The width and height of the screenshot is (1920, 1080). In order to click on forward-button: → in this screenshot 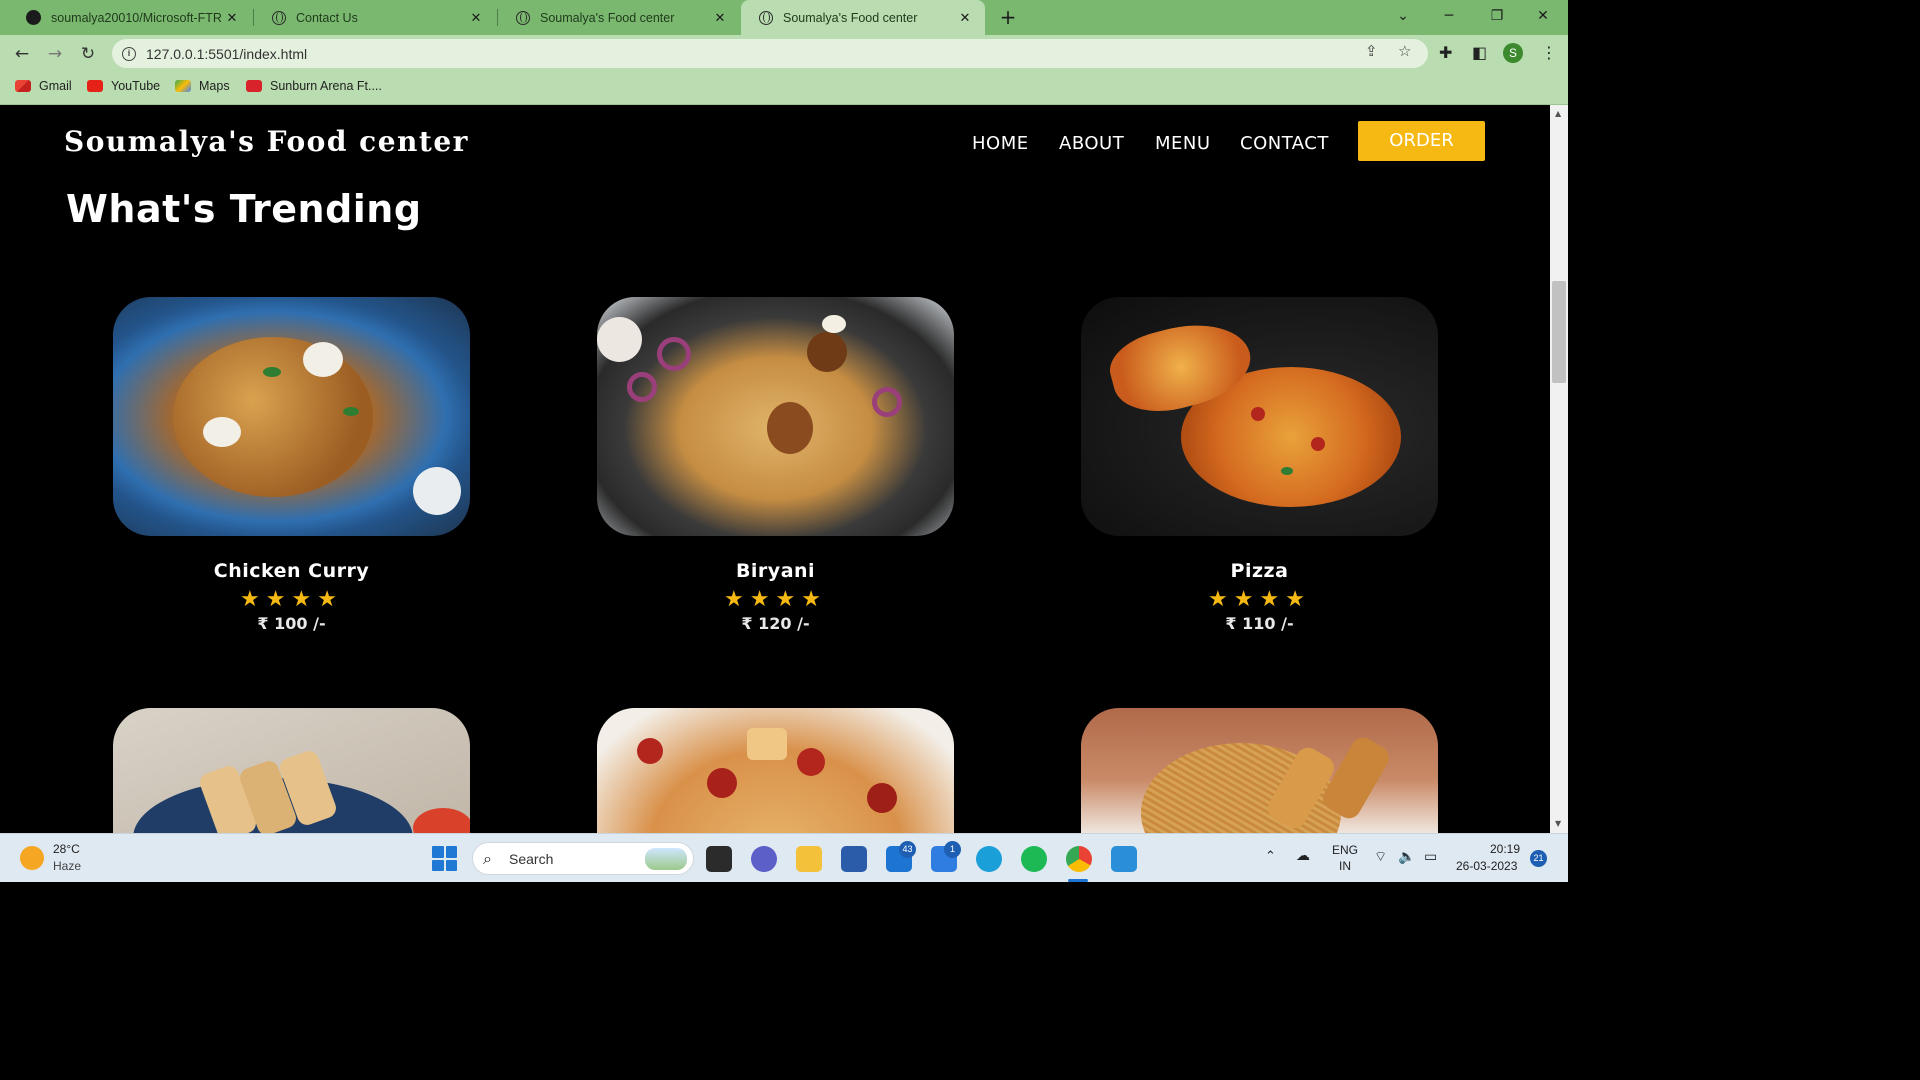, I will do `click(55, 54)`.